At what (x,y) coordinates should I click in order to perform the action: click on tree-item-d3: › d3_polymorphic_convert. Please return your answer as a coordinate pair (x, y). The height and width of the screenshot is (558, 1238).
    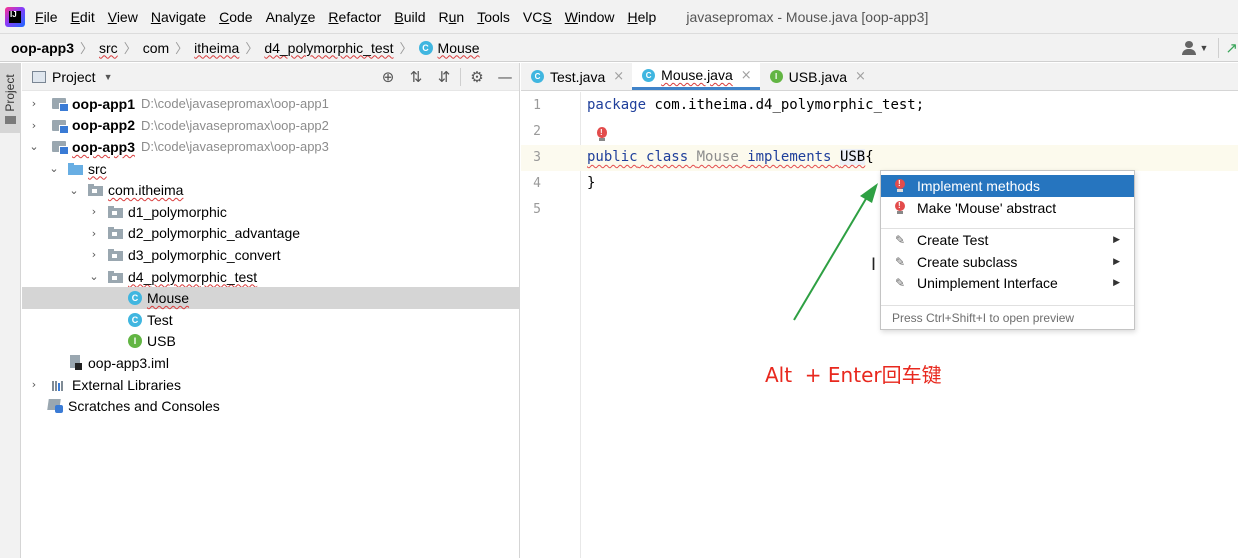
    Looking at the image, I should click on (271, 255).